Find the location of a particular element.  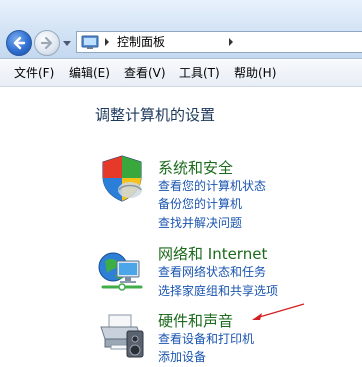

category-hardware-sound-heading: 硬件和声音 is located at coordinates (195, 320).